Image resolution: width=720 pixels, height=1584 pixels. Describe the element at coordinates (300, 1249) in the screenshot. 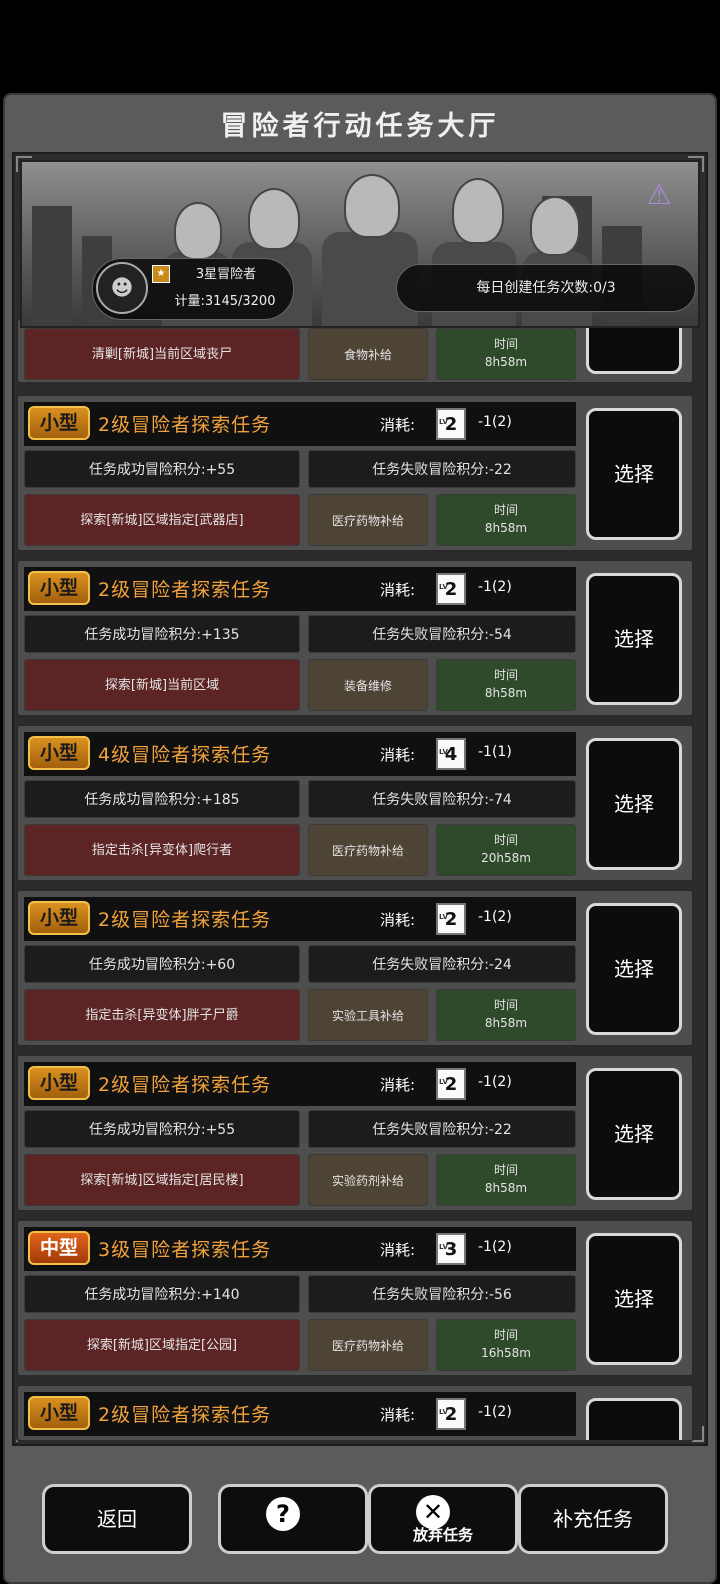

I see `task-title-bar: 中型 3级冒险者探索任务 消耗: LV 3 -1(2)` at that location.